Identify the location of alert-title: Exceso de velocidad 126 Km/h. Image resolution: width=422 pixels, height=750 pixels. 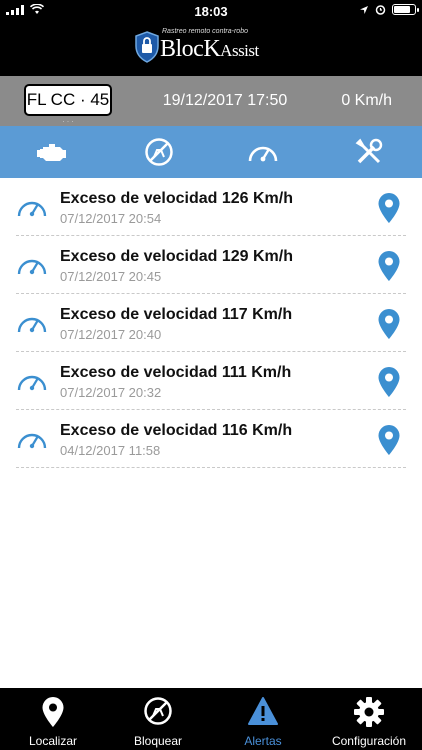
(176, 198).